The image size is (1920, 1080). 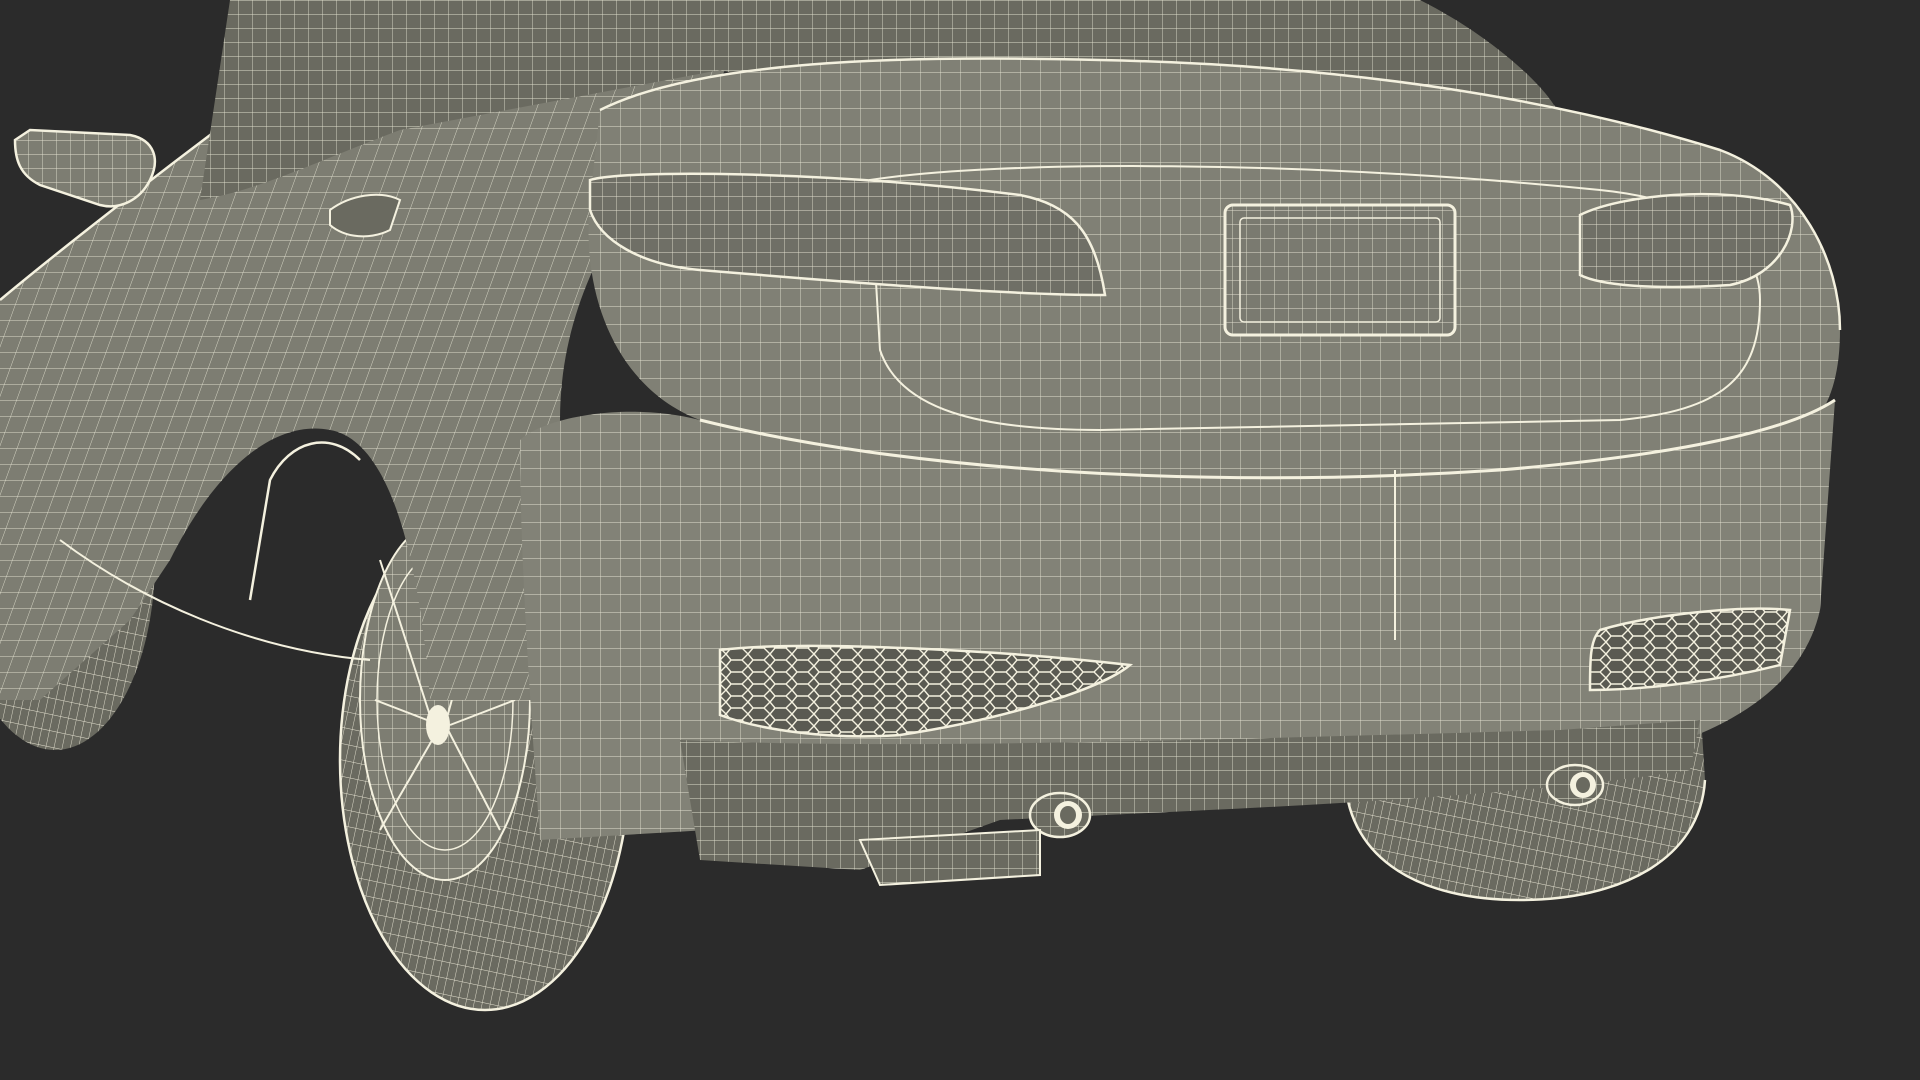 I want to click on underbody-component, so click(x=949, y=857).